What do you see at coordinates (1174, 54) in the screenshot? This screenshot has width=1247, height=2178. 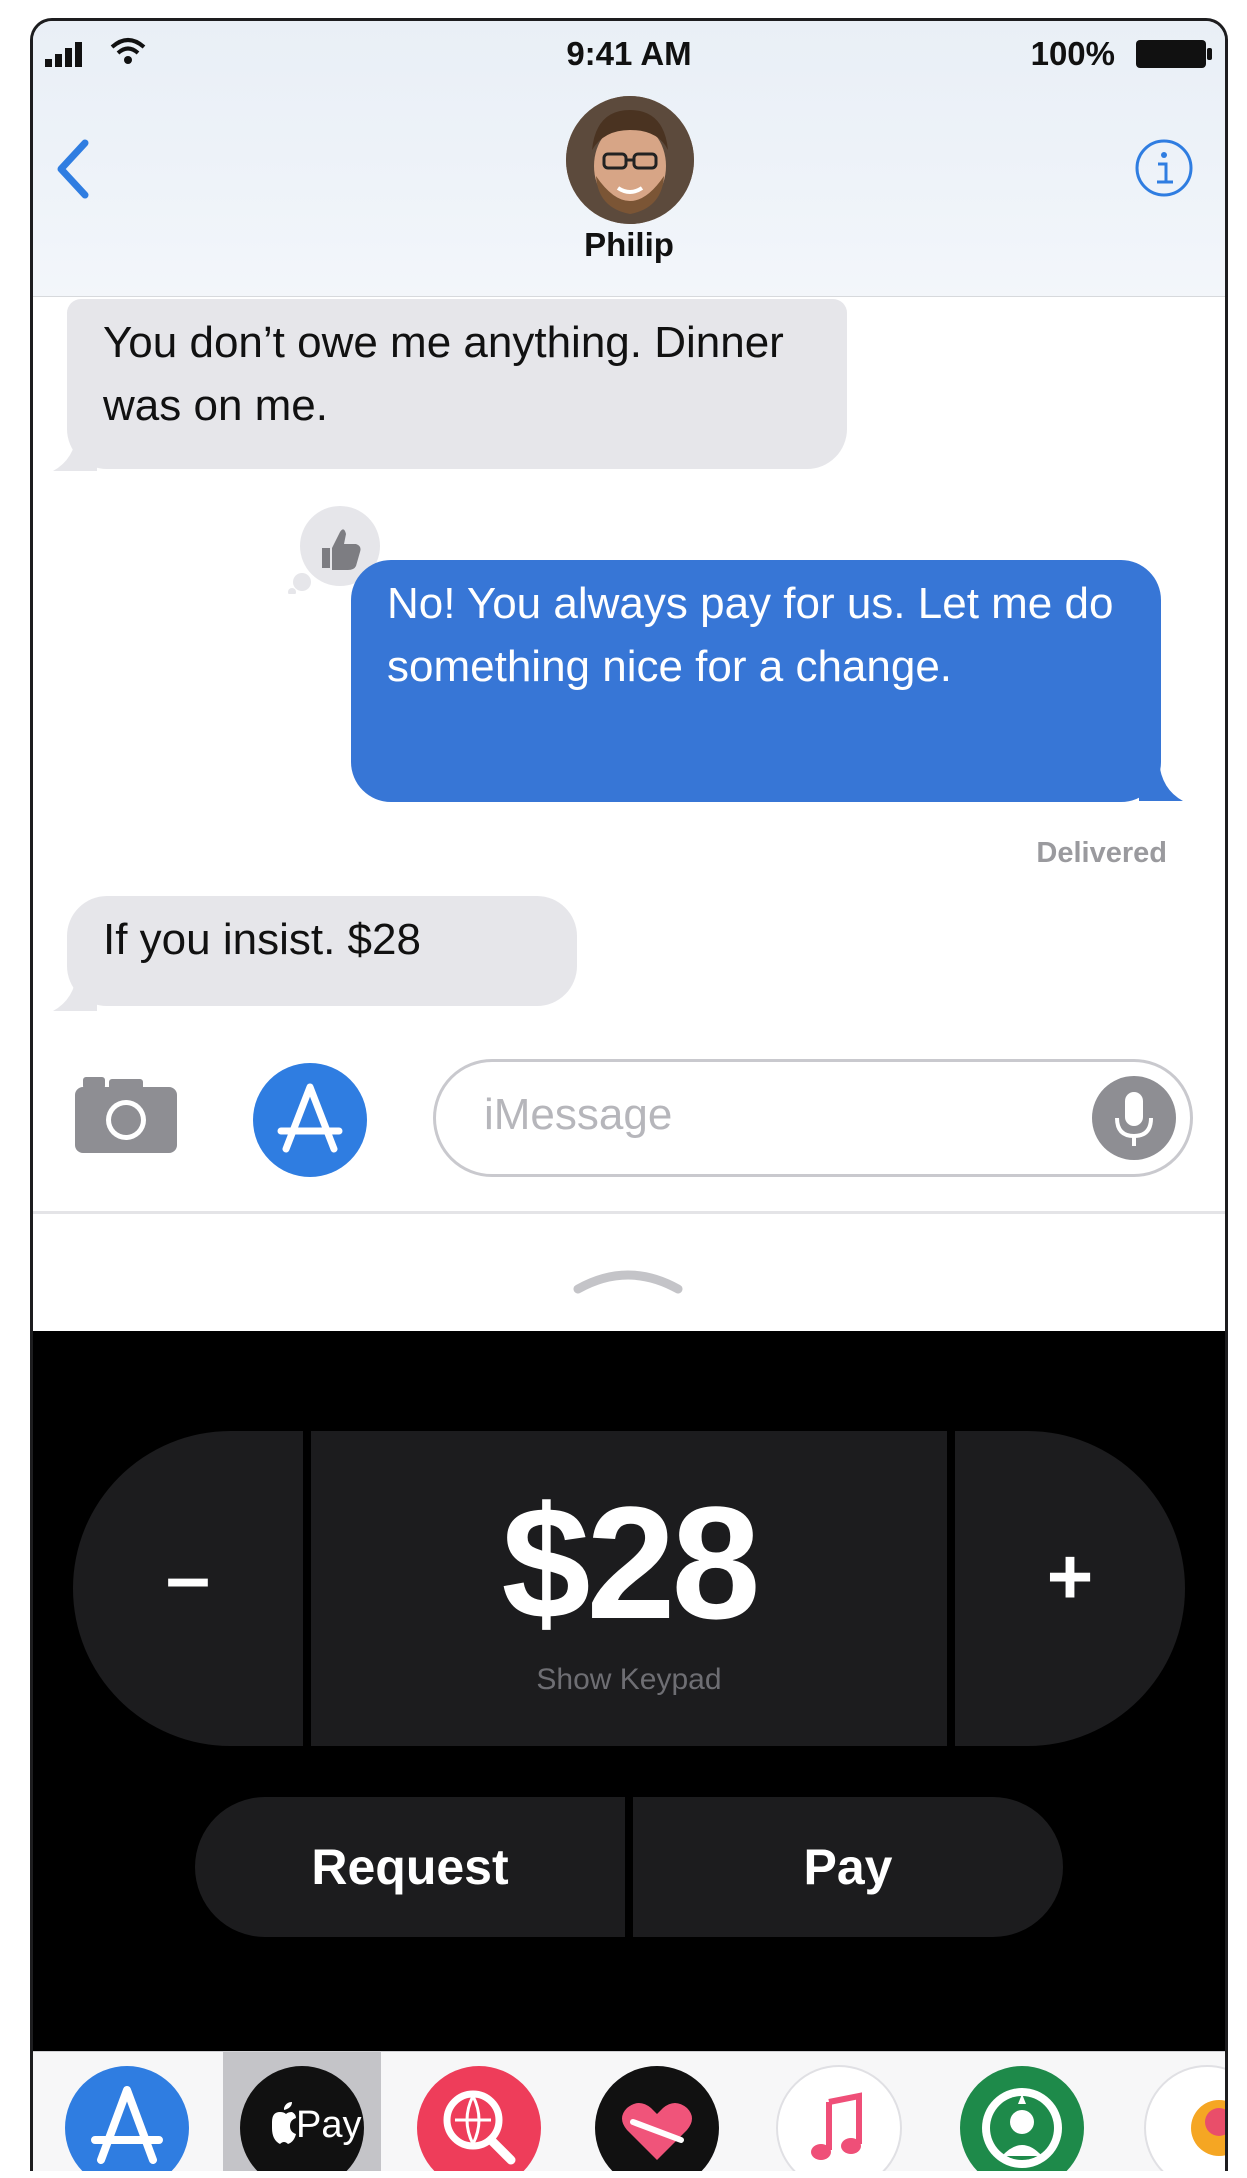 I see `battery-icon` at bounding box center [1174, 54].